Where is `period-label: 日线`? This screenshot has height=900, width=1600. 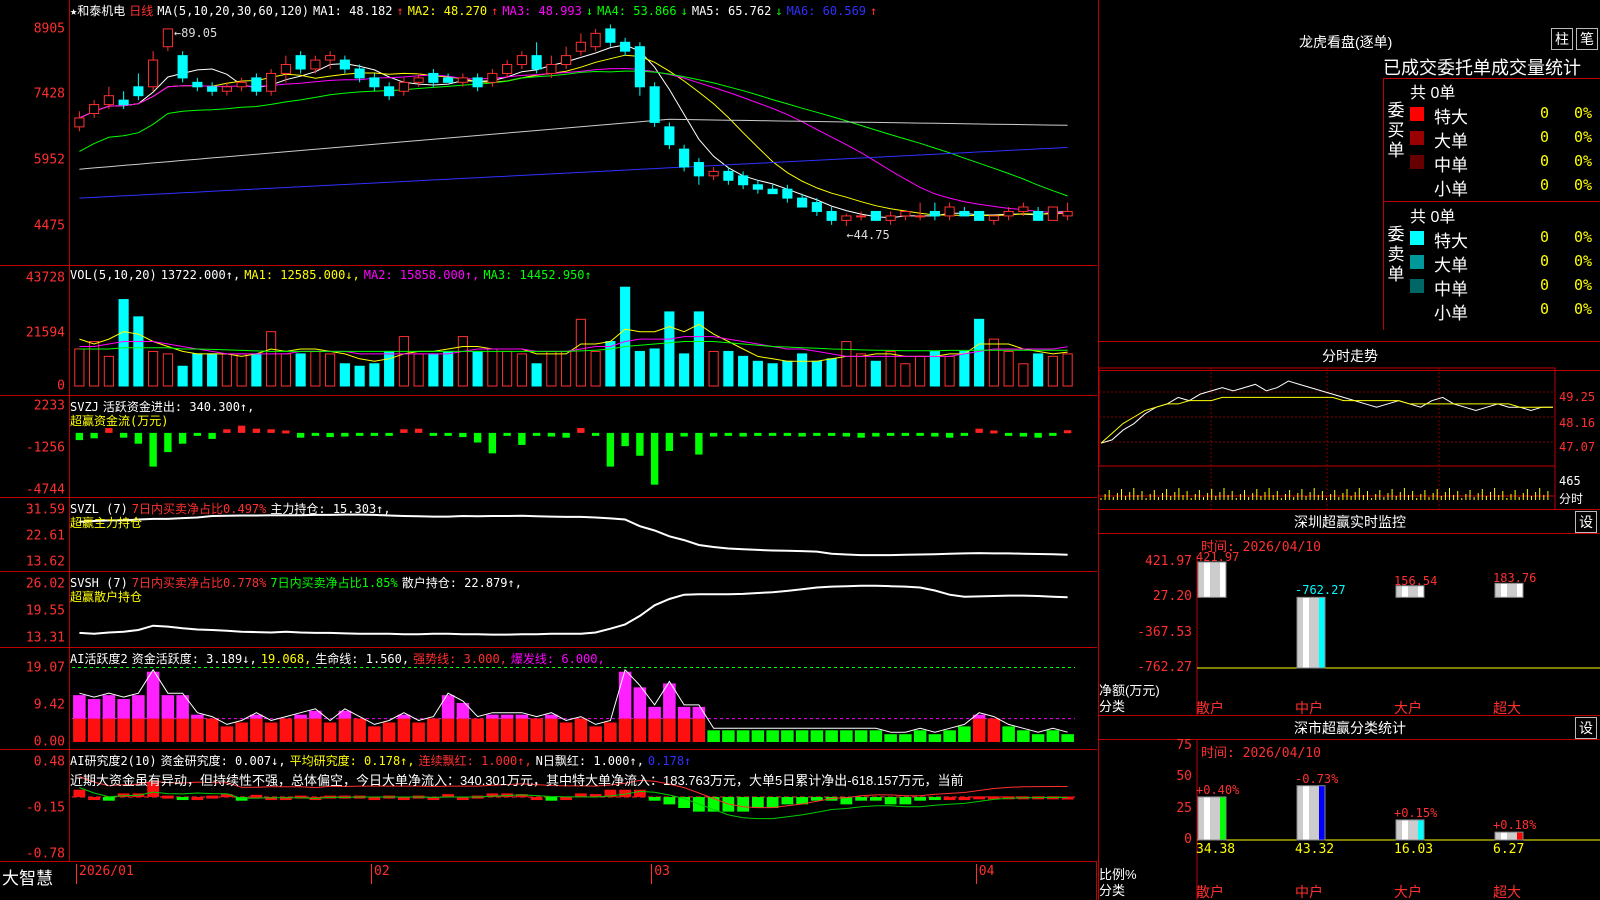
period-label: 日线 is located at coordinates (141, 11).